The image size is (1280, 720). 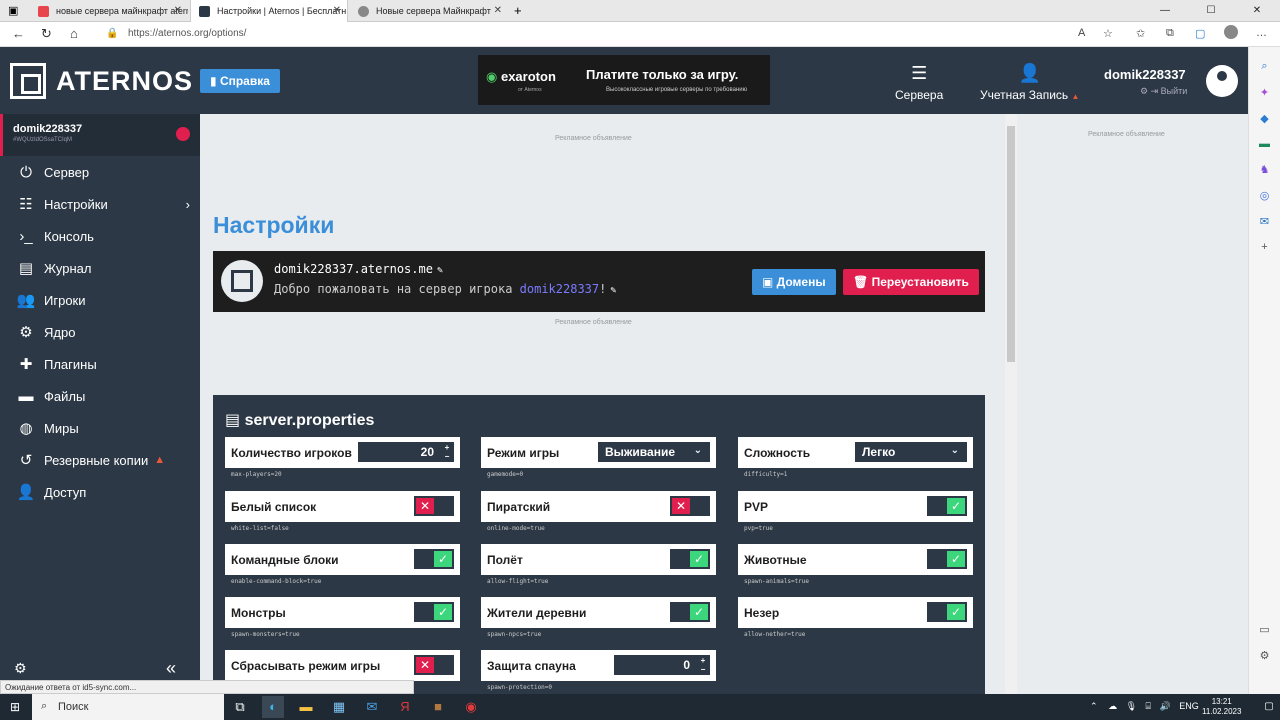 What do you see at coordinates (438, 706) in the screenshot?
I see `minecraft-icon: ■` at bounding box center [438, 706].